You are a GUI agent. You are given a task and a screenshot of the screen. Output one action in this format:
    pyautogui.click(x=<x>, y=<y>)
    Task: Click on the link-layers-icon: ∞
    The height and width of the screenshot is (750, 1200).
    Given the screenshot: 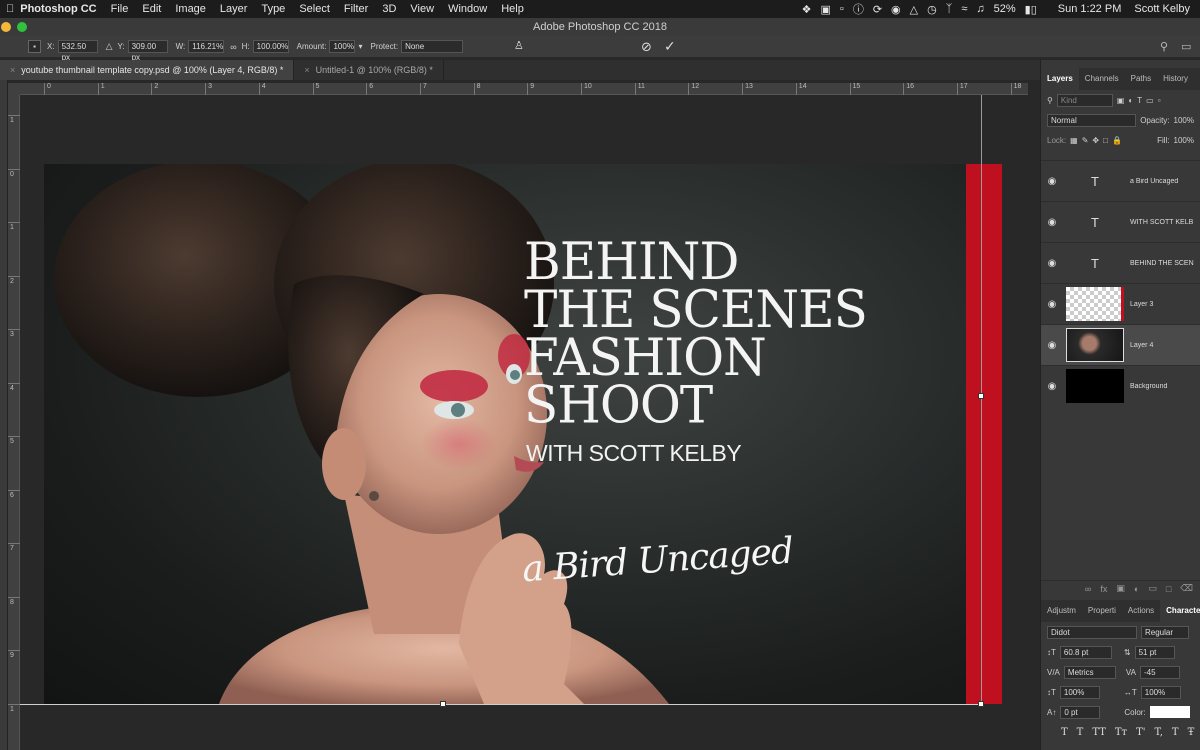 What is the action you would take?
    pyautogui.click(x=1088, y=589)
    